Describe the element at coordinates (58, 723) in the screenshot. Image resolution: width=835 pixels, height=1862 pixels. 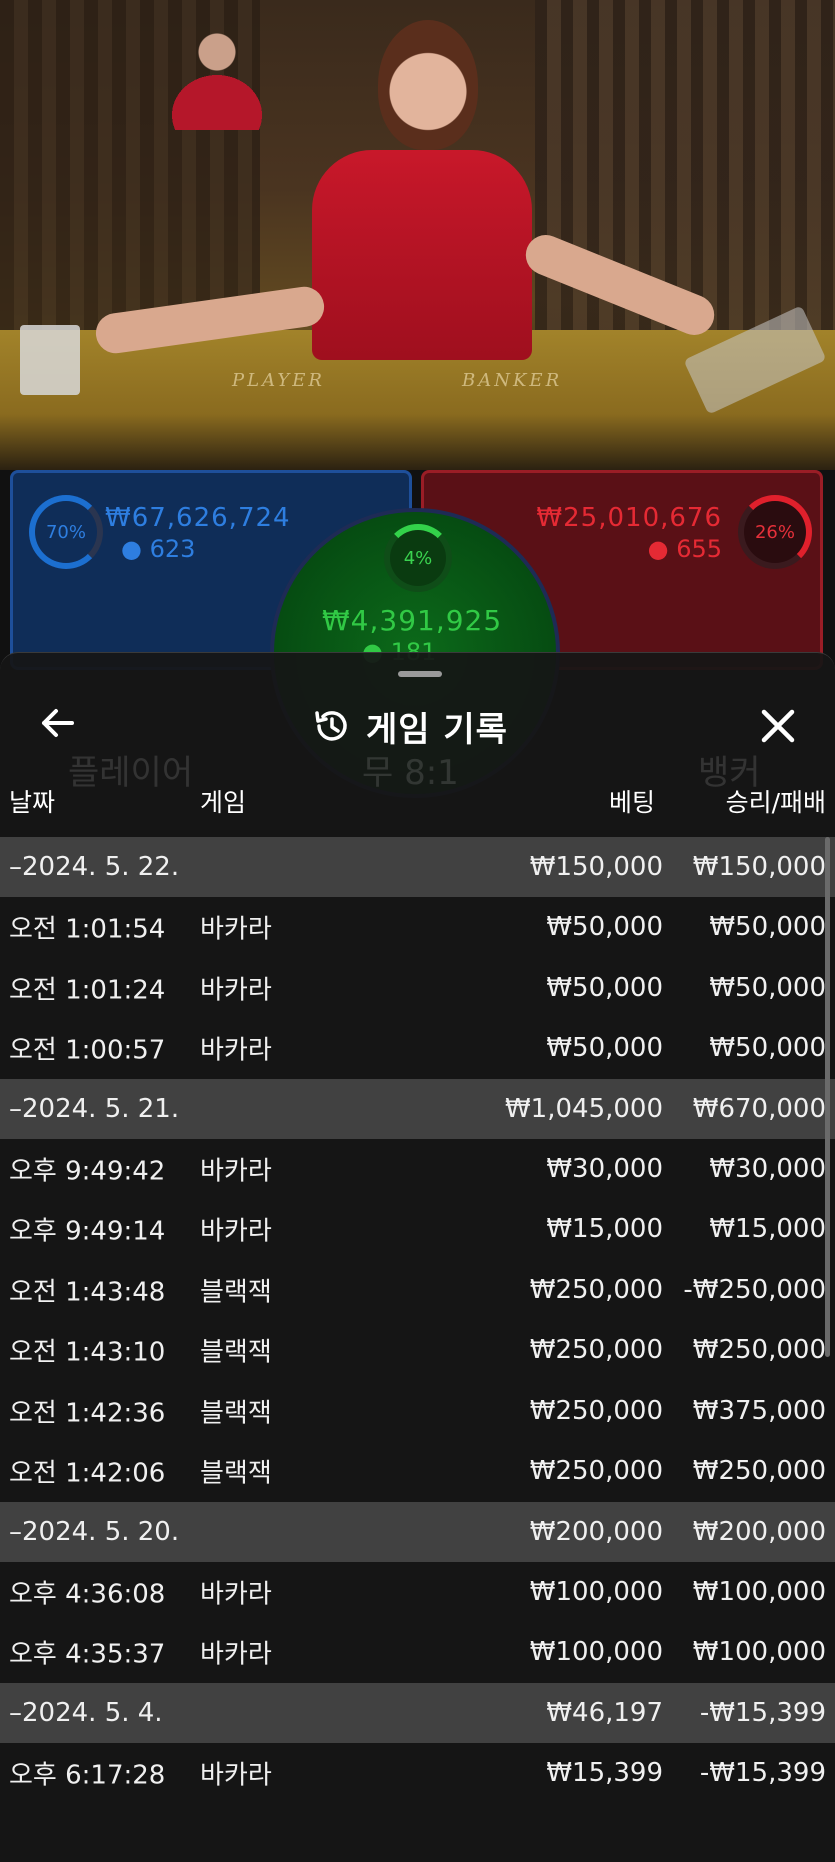
I see `arrow-left-icon` at that location.